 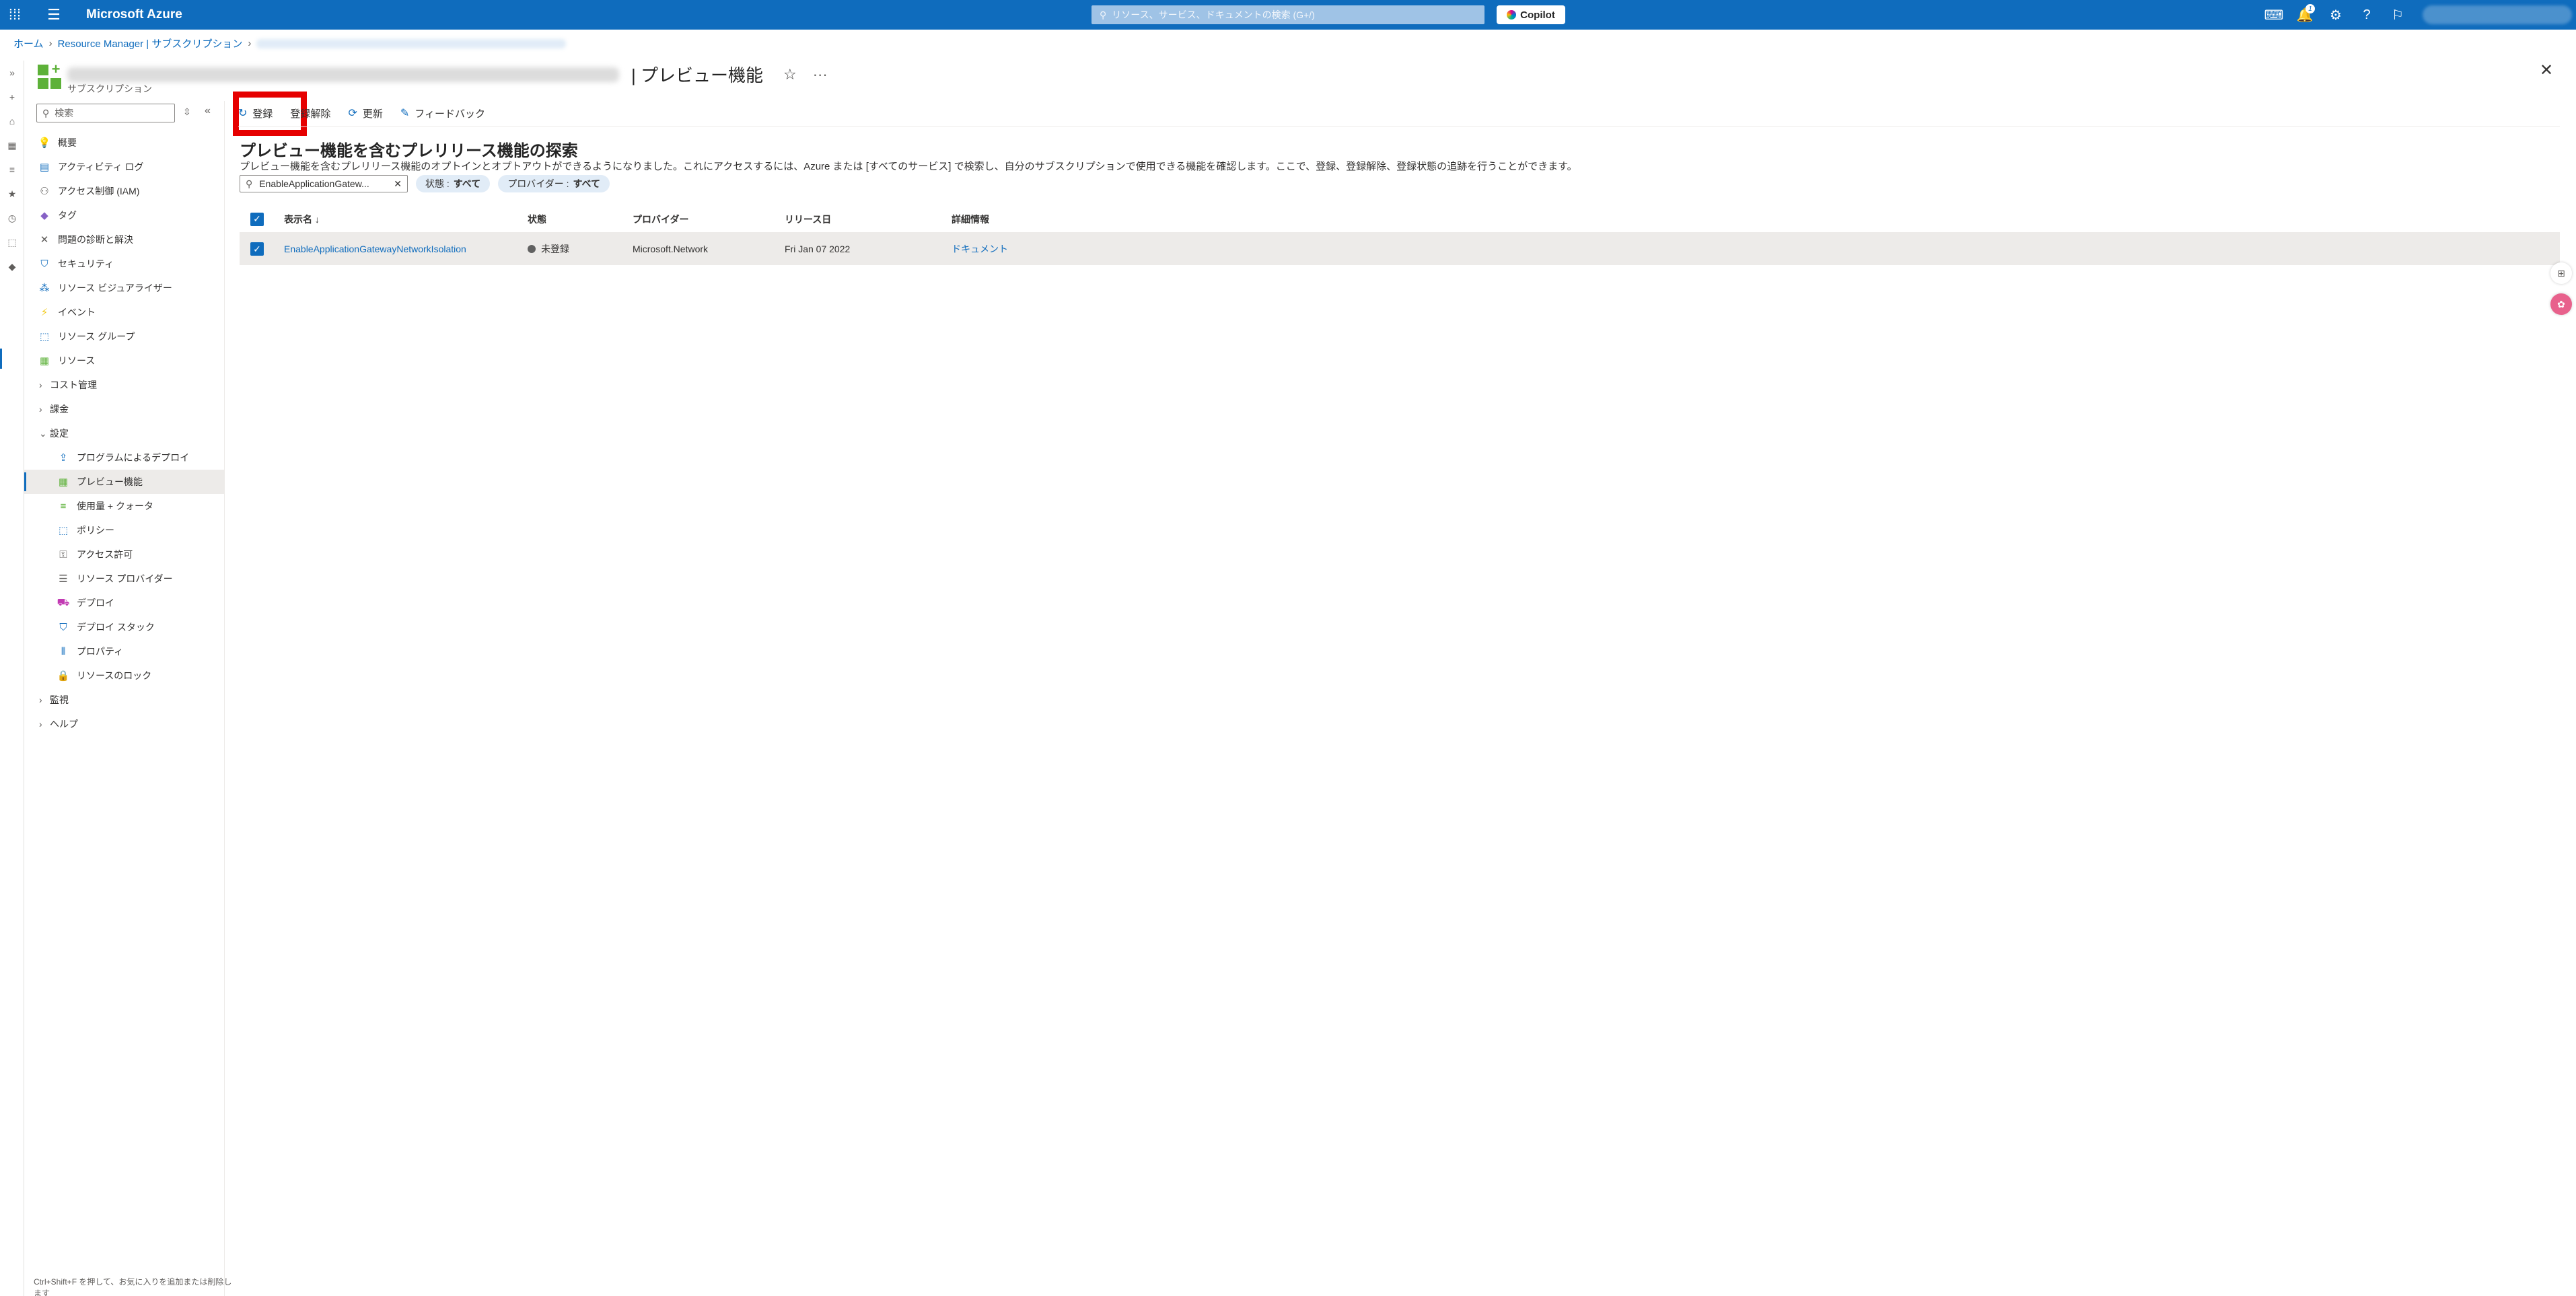 I want to click on feedback-icon: ✎, so click(x=405, y=113).